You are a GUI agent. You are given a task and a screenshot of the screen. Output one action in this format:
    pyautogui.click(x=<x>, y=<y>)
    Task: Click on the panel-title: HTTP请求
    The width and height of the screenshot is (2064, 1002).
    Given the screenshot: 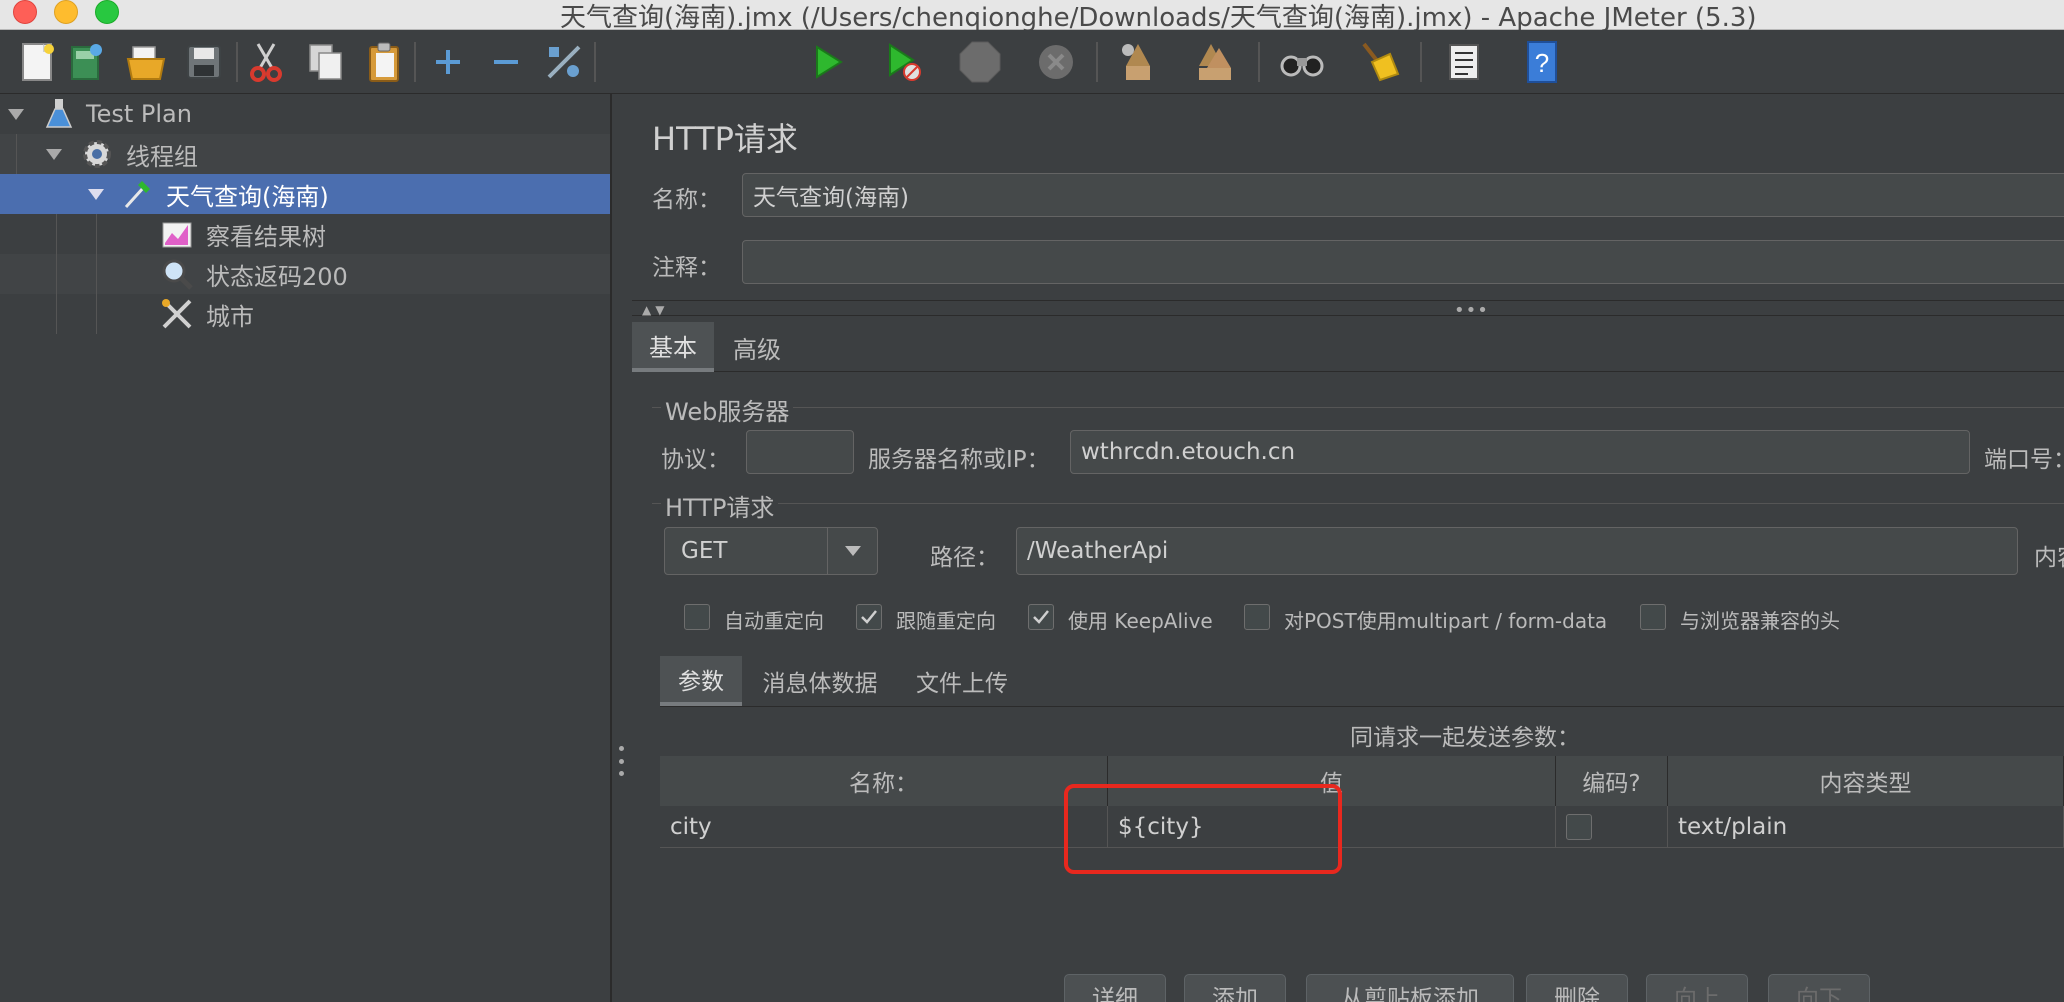 What is the action you would take?
    pyautogui.click(x=725, y=139)
    